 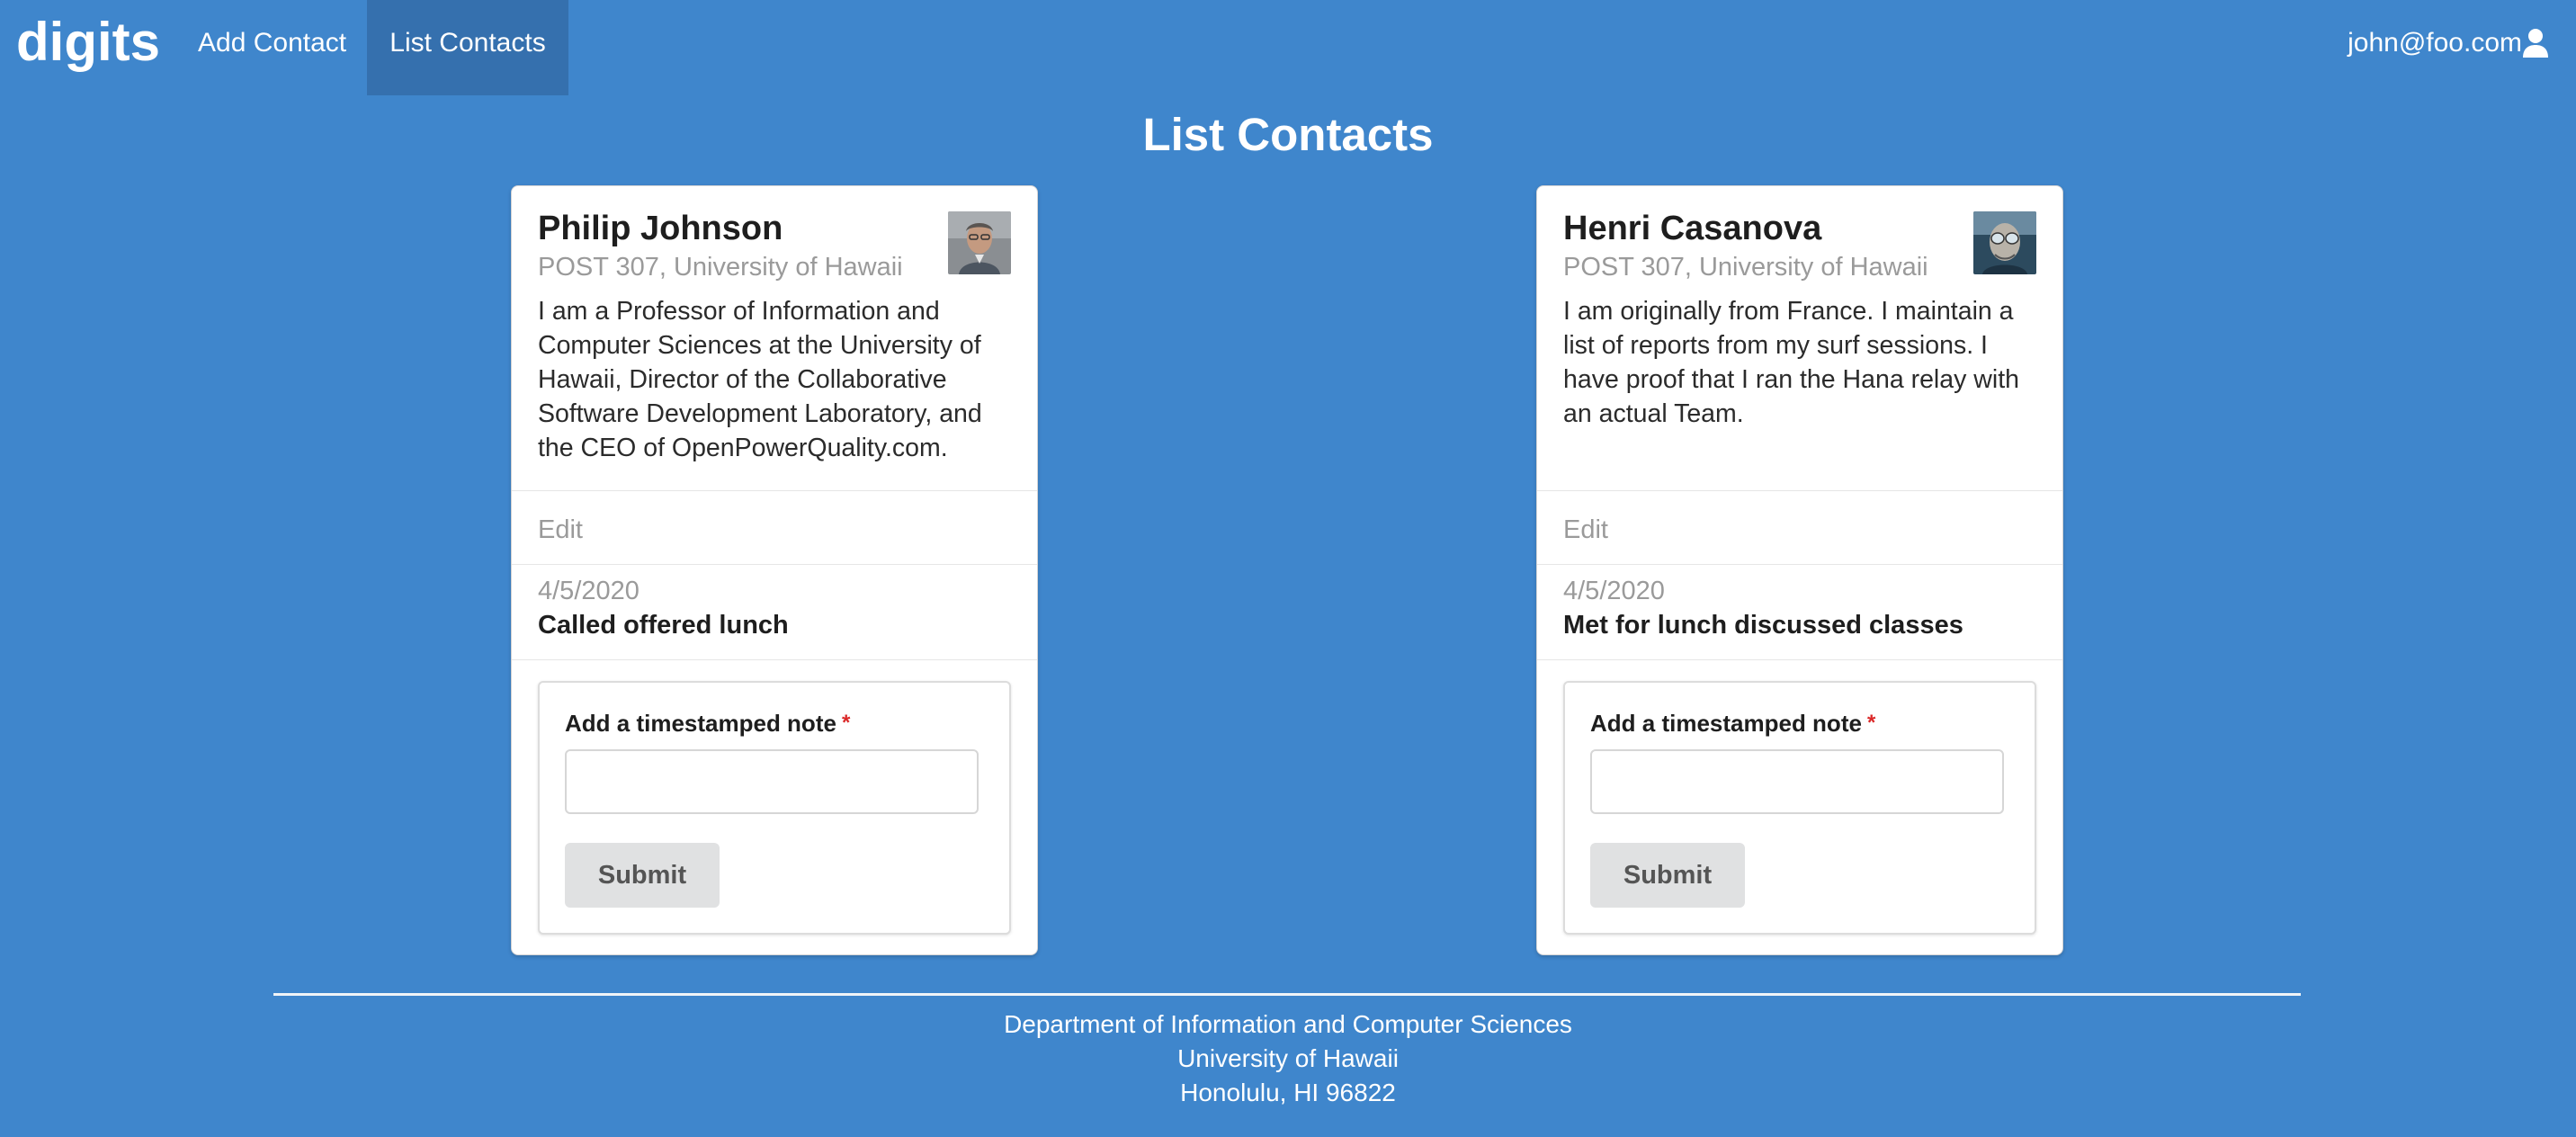 I want to click on footer-line-university: University of Hawaii, so click(x=1288, y=1058).